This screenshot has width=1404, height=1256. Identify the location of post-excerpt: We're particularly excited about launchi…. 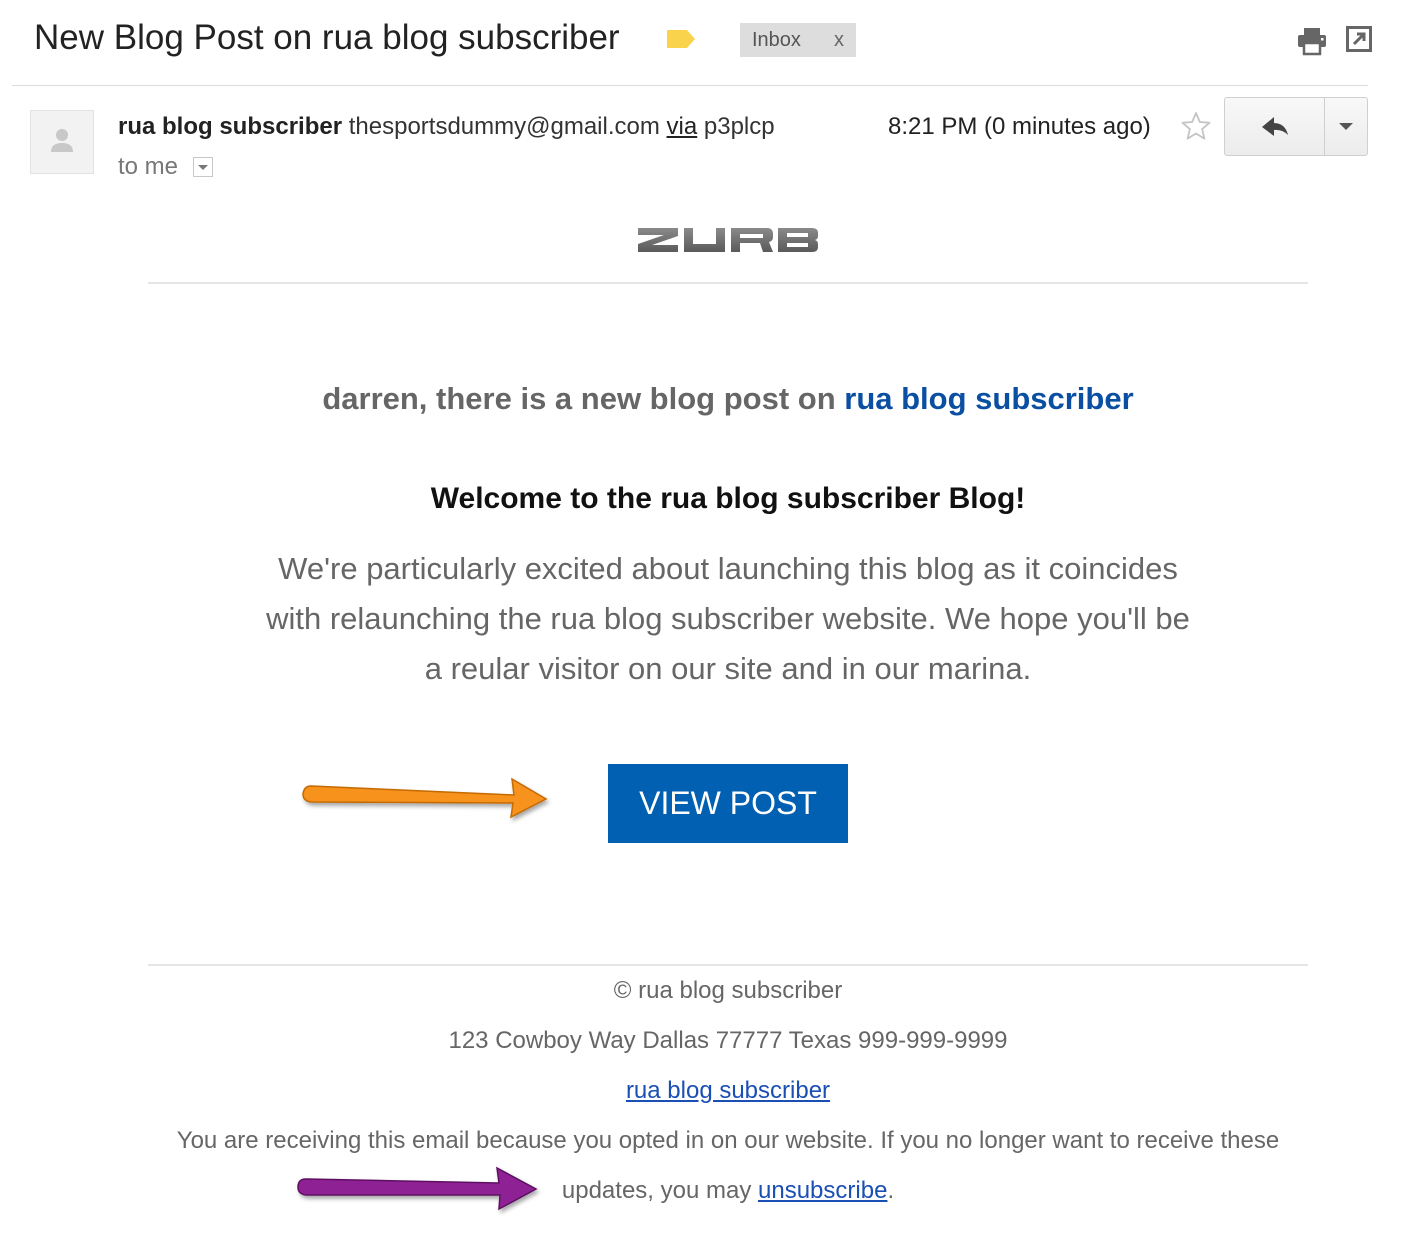
(728, 619).